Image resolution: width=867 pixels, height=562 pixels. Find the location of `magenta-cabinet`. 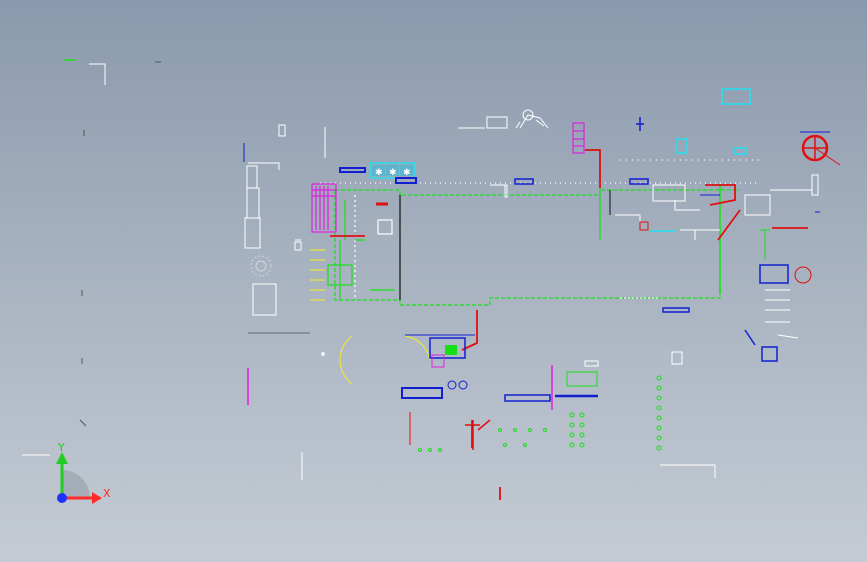

magenta-cabinet is located at coordinates (578, 138).